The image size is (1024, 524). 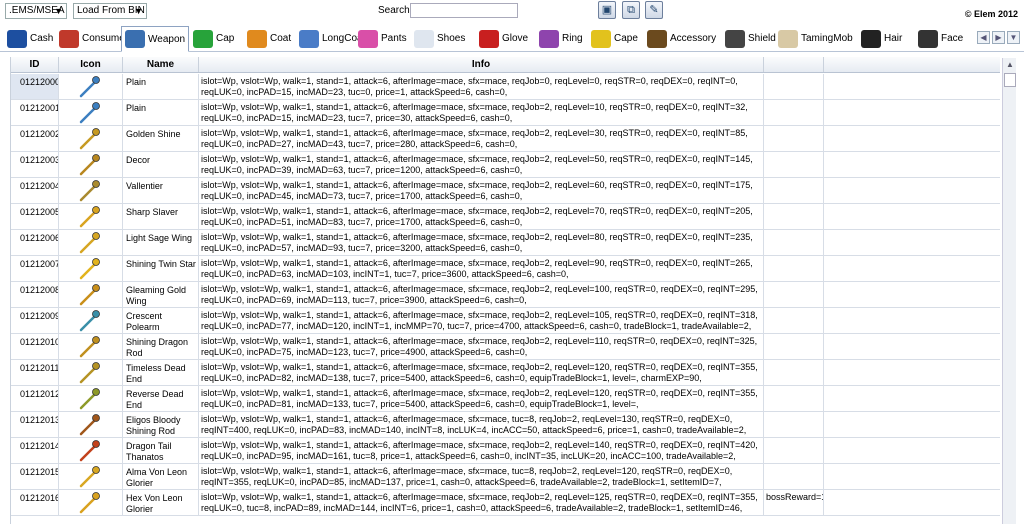 I want to click on save-button: ▣, so click(x=607, y=10).